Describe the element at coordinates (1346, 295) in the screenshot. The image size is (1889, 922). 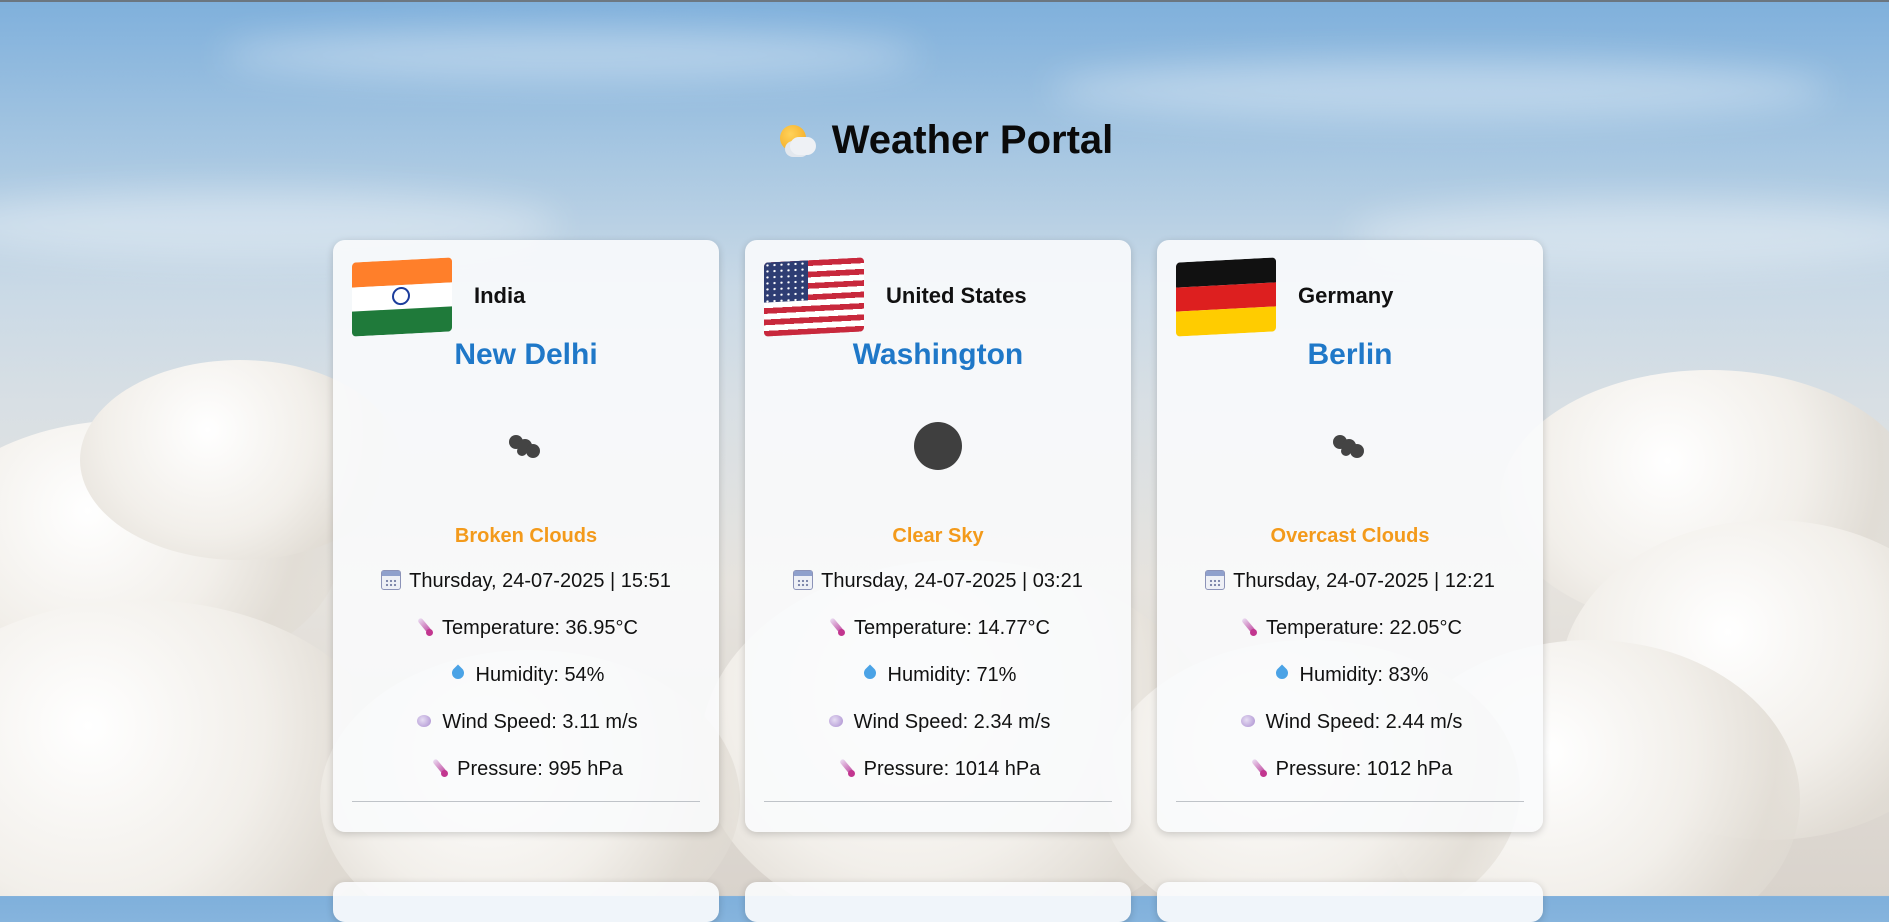
I see `country-name: Germany` at that location.